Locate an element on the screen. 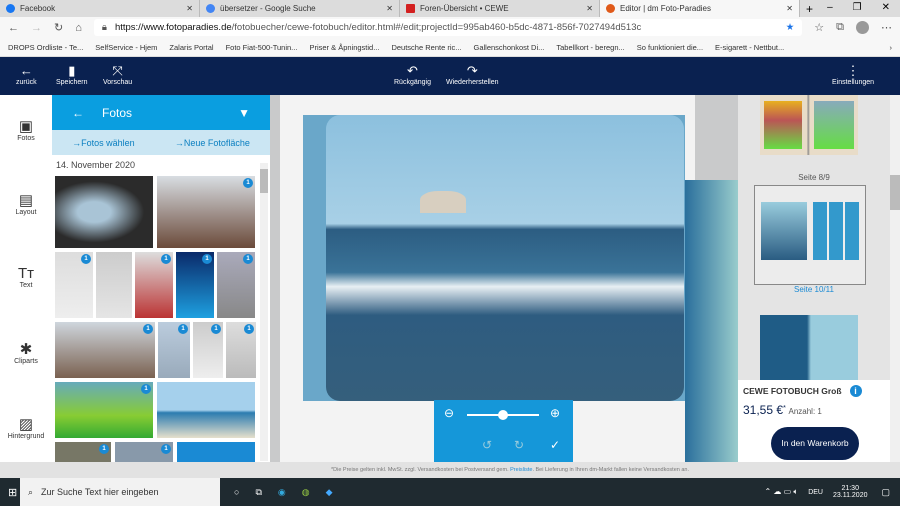 This screenshot has width=900, height=506. preview-button: ⤧ Vorschau is located at coordinates (117, 74).